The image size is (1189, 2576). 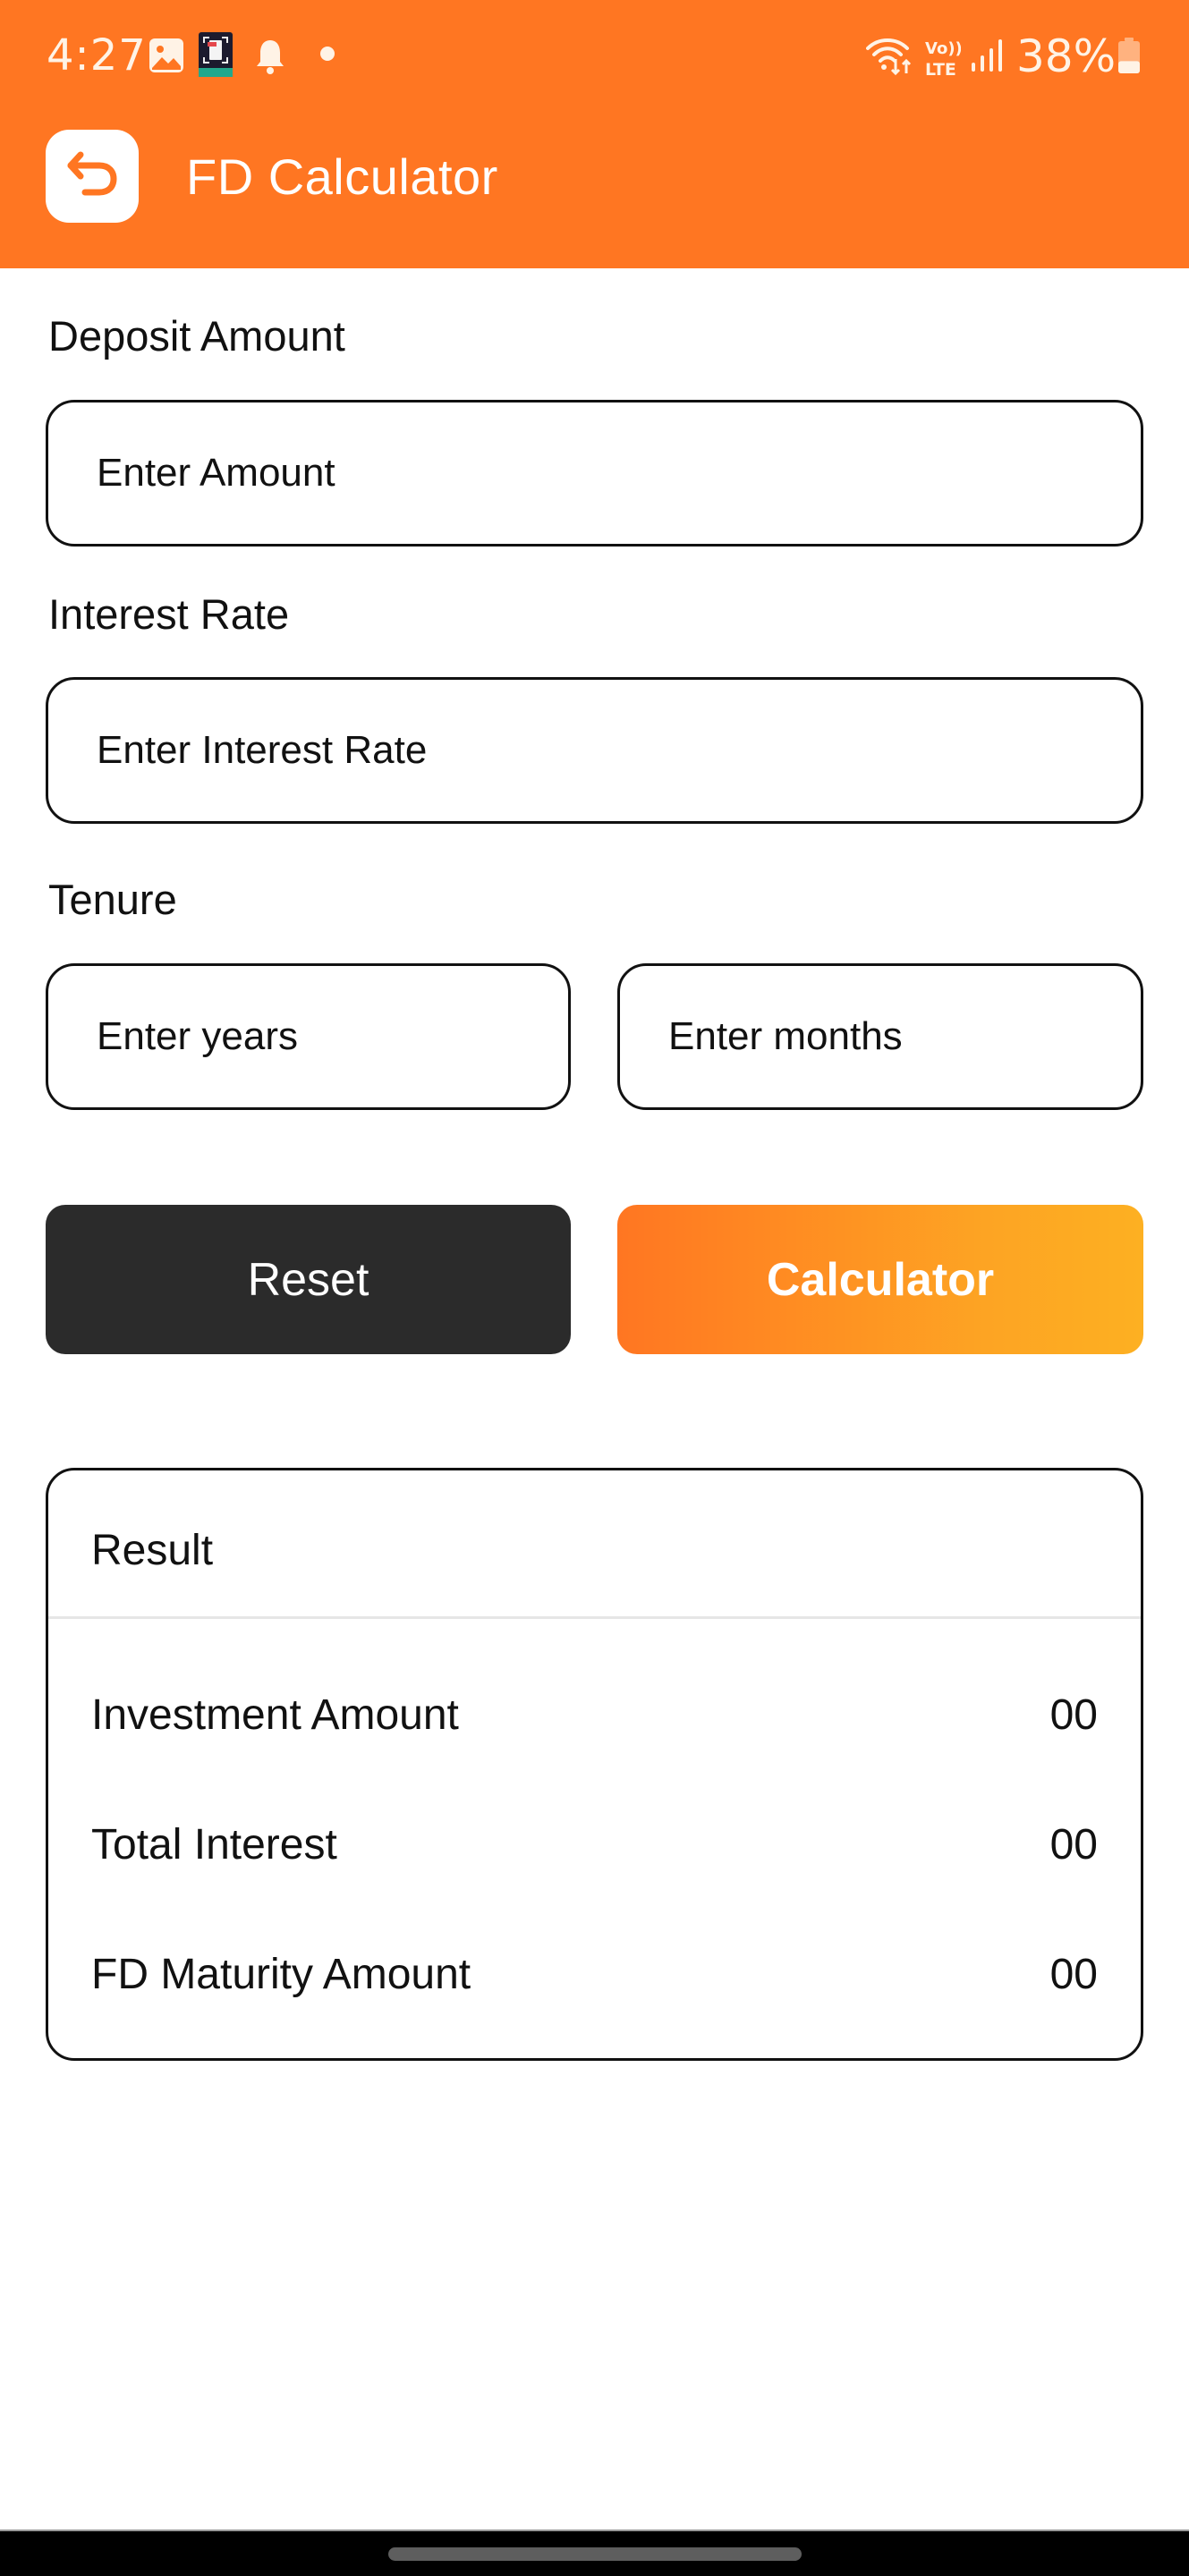 What do you see at coordinates (166, 55) in the screenshot?
I see `gallery-icon` at bounding box center [166, 55].